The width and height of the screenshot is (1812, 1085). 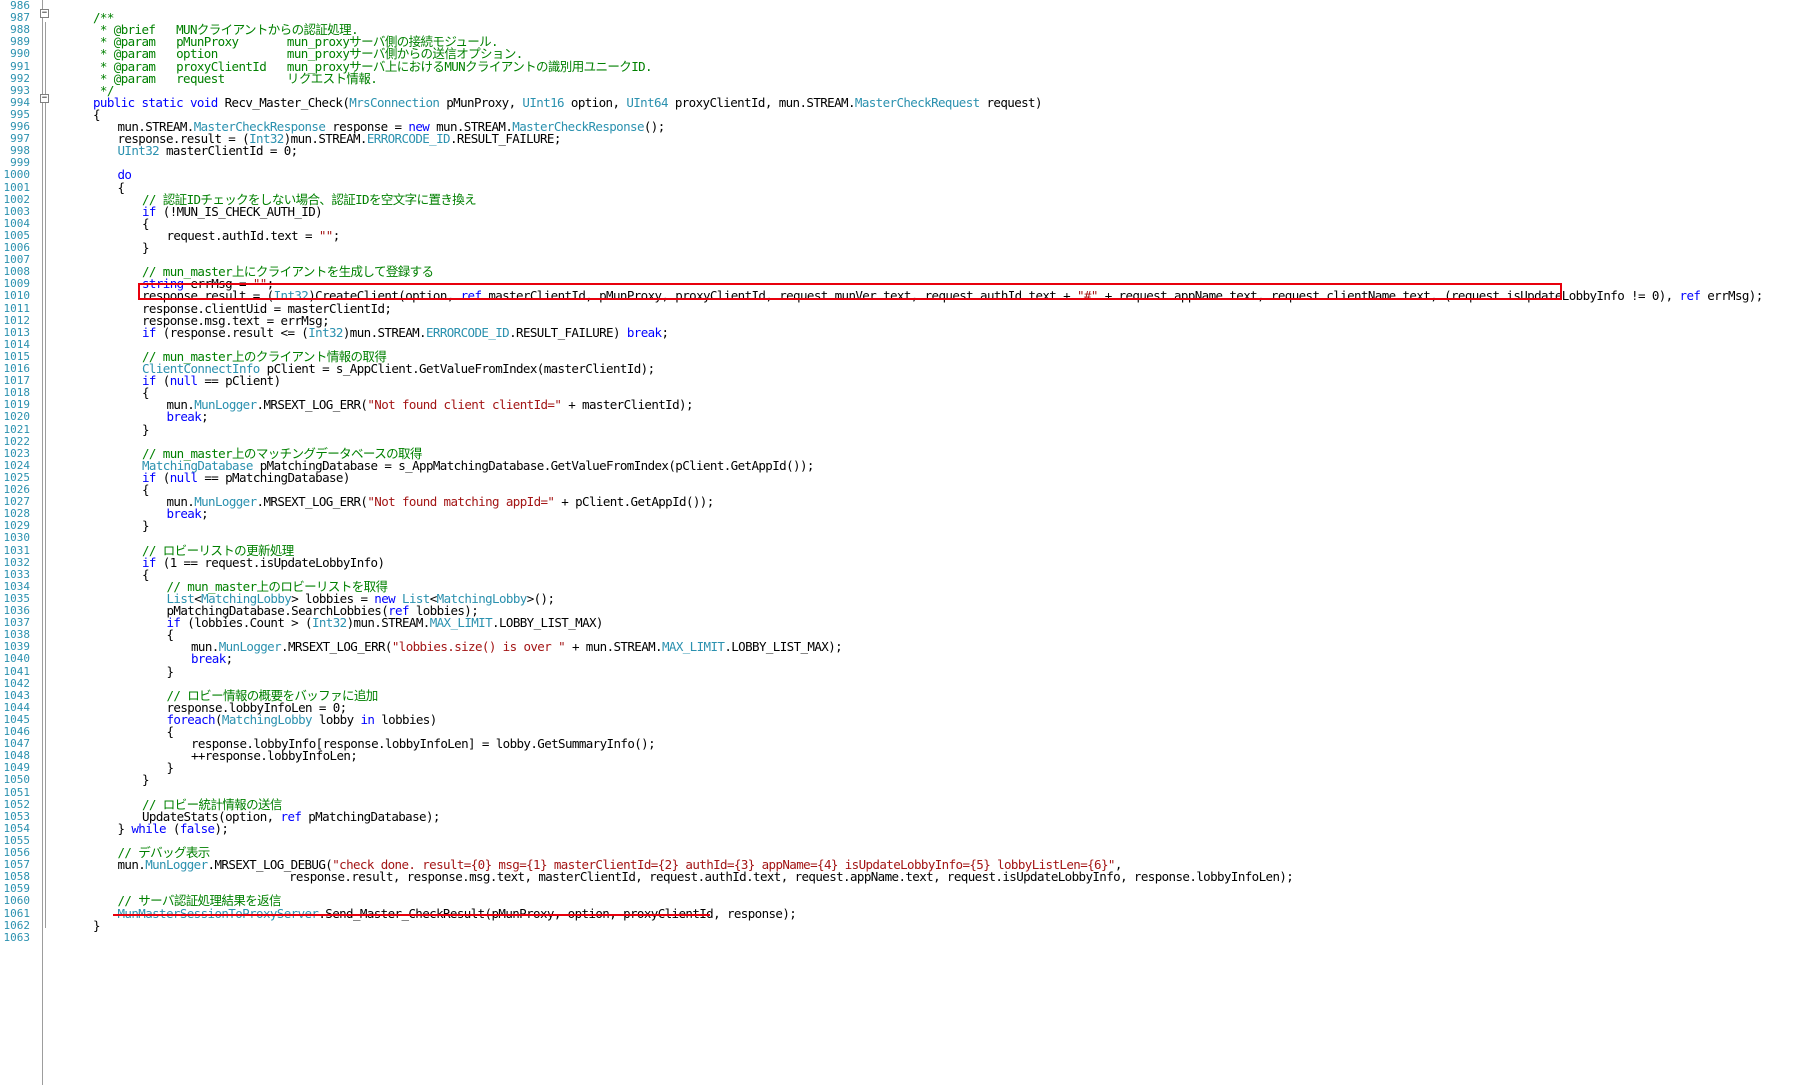 What do you see at coordinates (906, 938) in the screenshot?
I see `code-line: 1063` at bounding box center [906, 938].